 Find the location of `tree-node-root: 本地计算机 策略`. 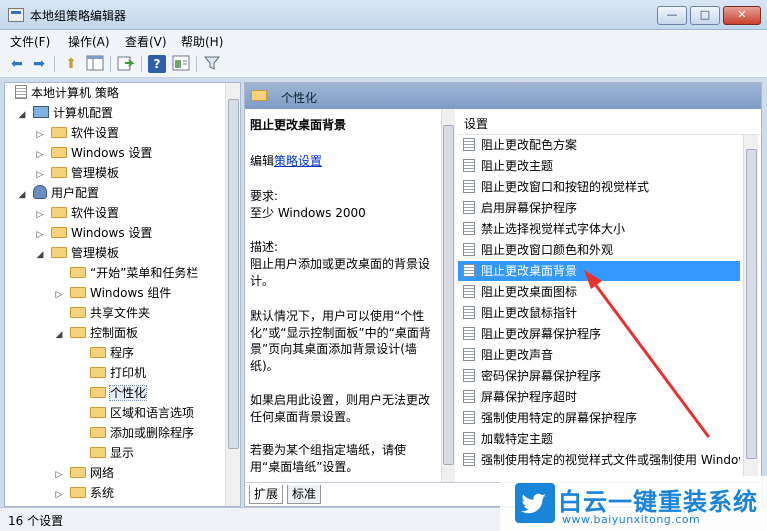

tree-node-root: 本地计算机 策略 is located at coordinates (64, 93).